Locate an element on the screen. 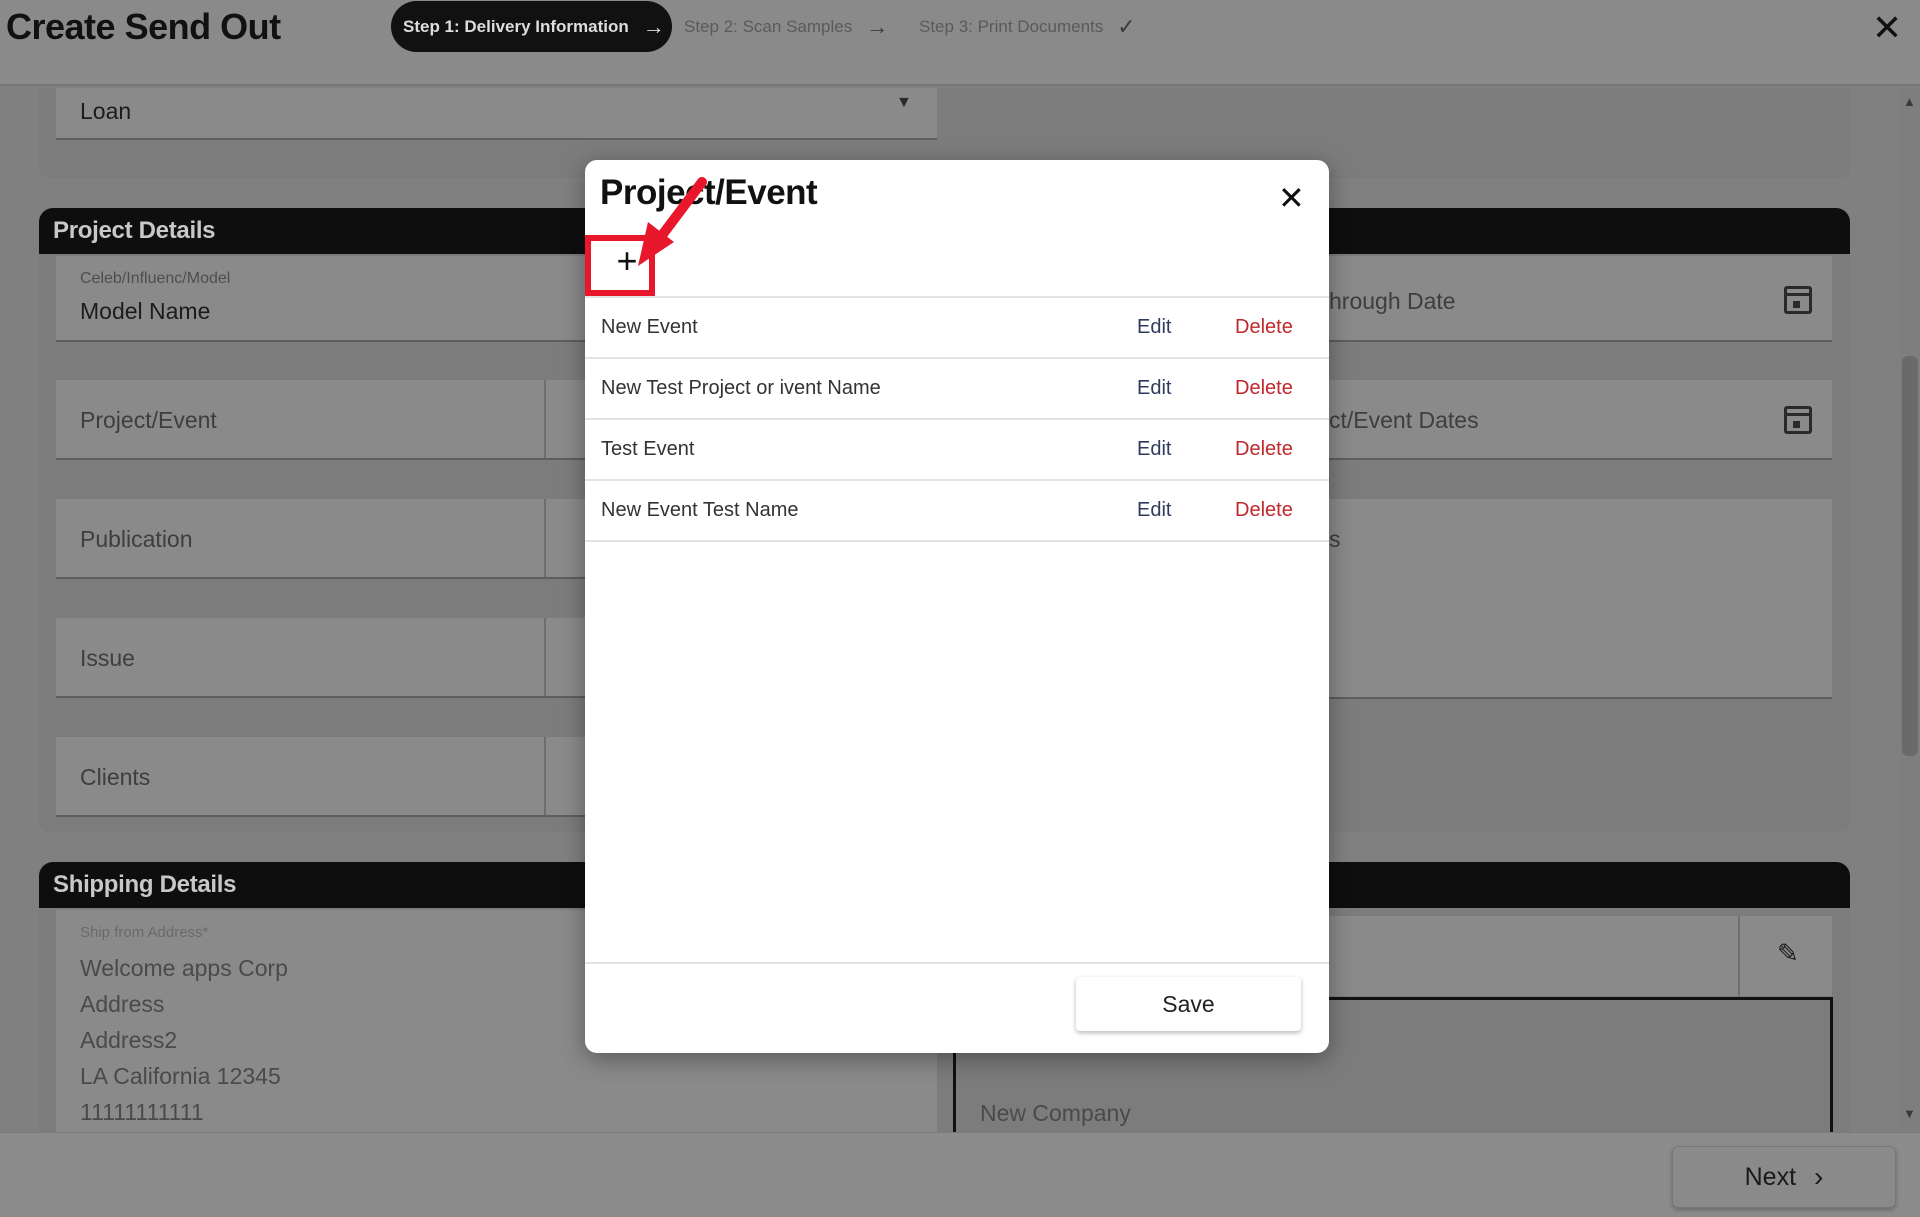  list-item: Test Event Edit Delete is located at coordinates (957, 450).